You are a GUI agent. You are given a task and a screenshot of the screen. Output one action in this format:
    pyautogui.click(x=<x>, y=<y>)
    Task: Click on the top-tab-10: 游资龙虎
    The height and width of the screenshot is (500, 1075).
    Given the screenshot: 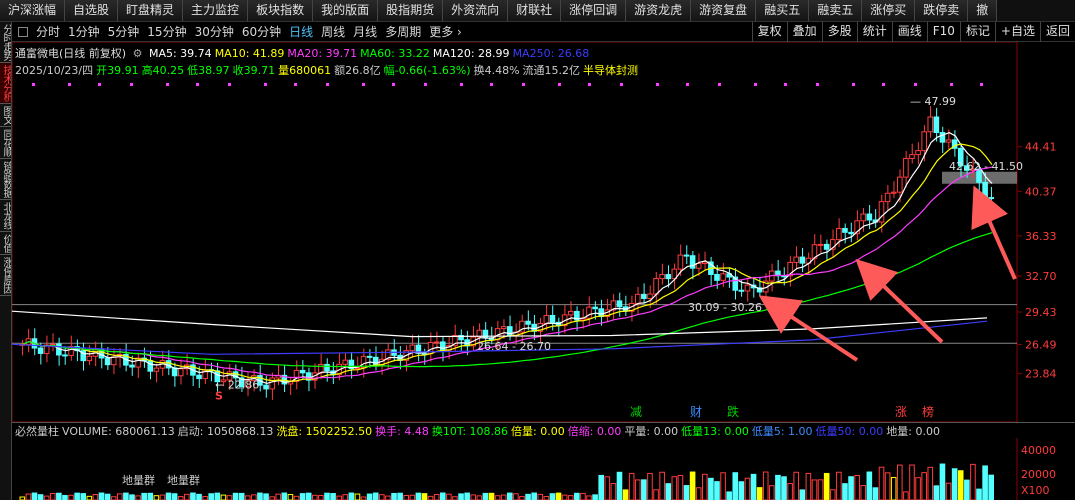 What is the action you would take?
    pyautogui.click(x=659, y=10)
    